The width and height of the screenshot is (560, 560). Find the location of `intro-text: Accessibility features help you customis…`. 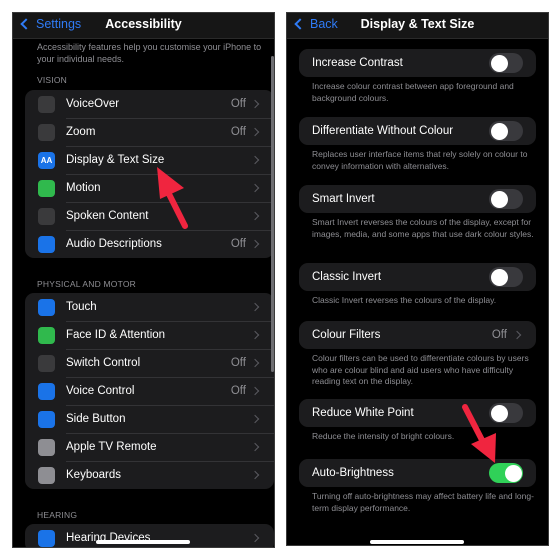

intro-text: Accessibility features help you customis… is located at coordinates (149, 53).